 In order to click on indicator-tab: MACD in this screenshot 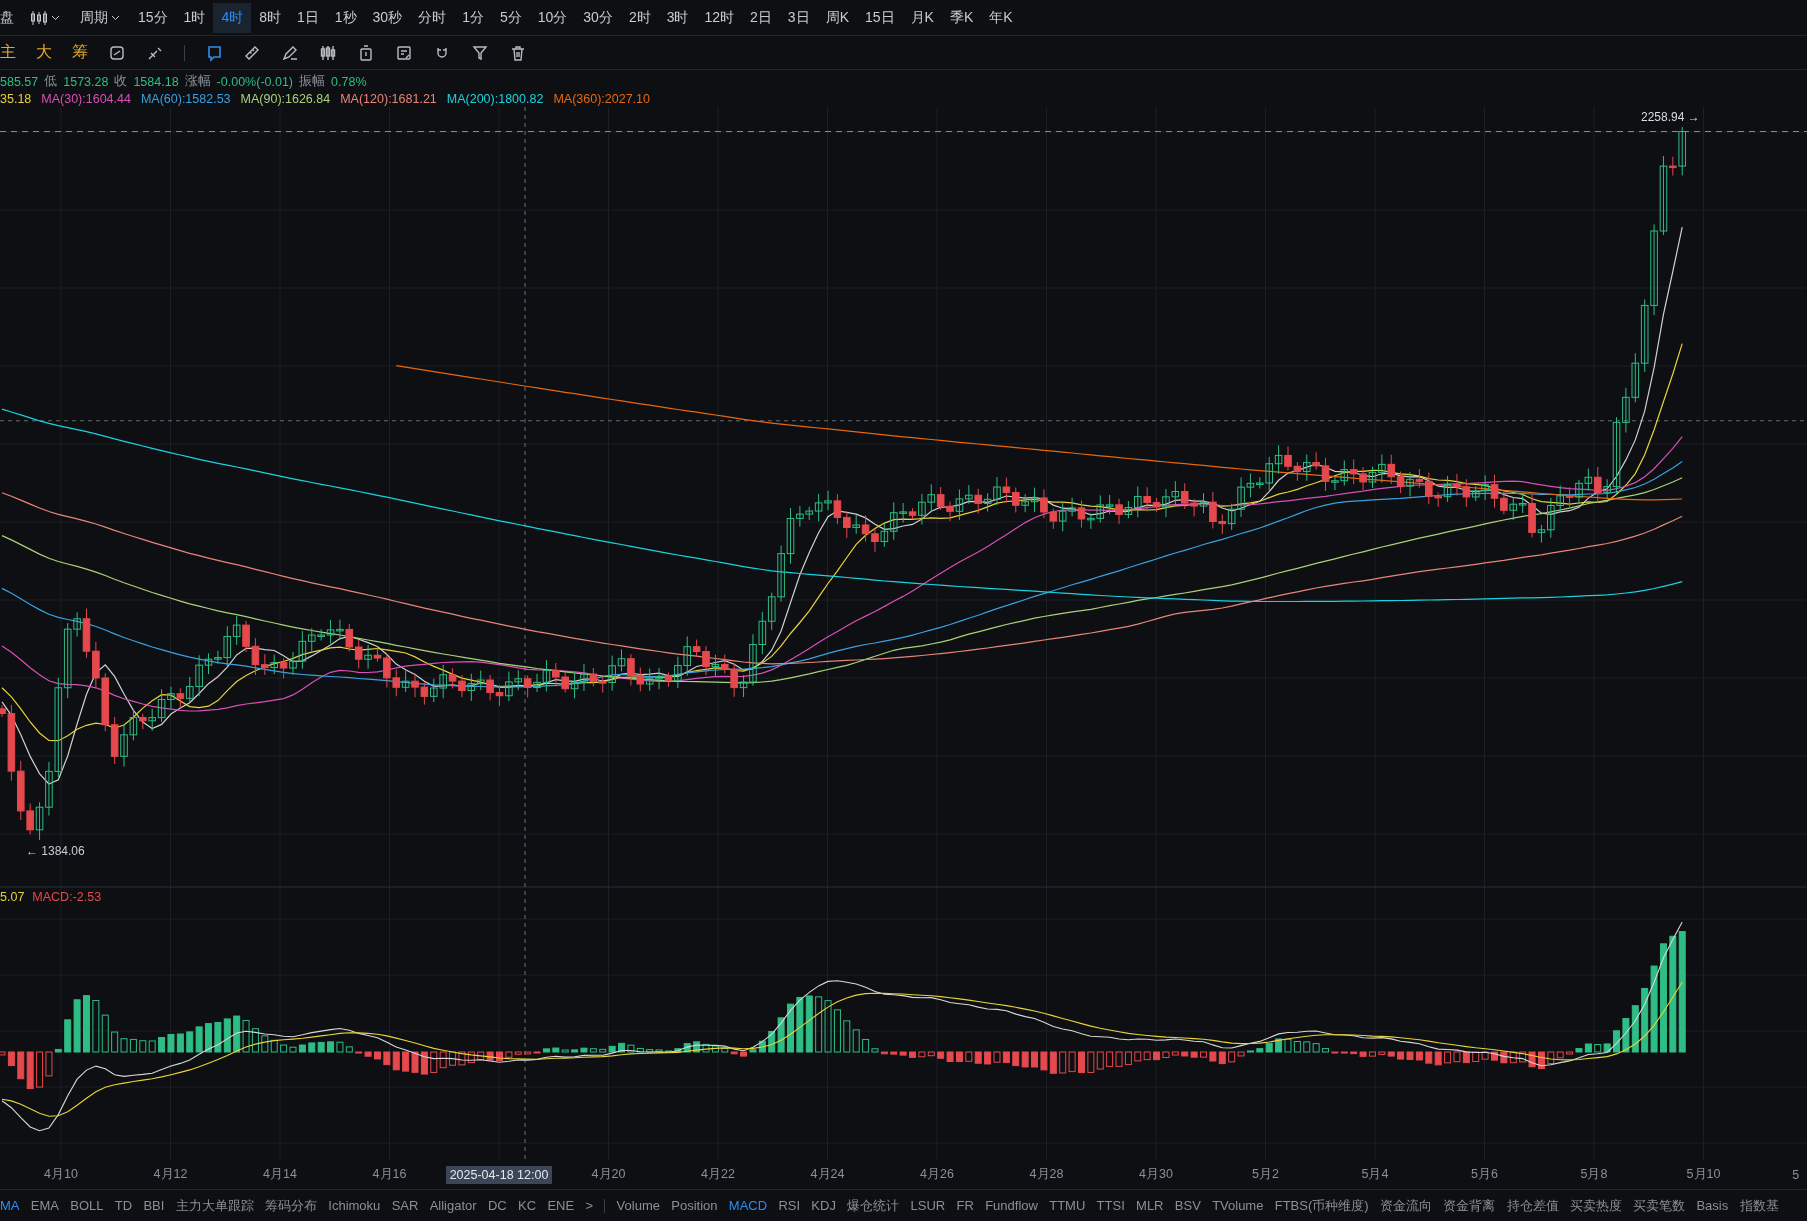, I will do `click(748, 1205)`.